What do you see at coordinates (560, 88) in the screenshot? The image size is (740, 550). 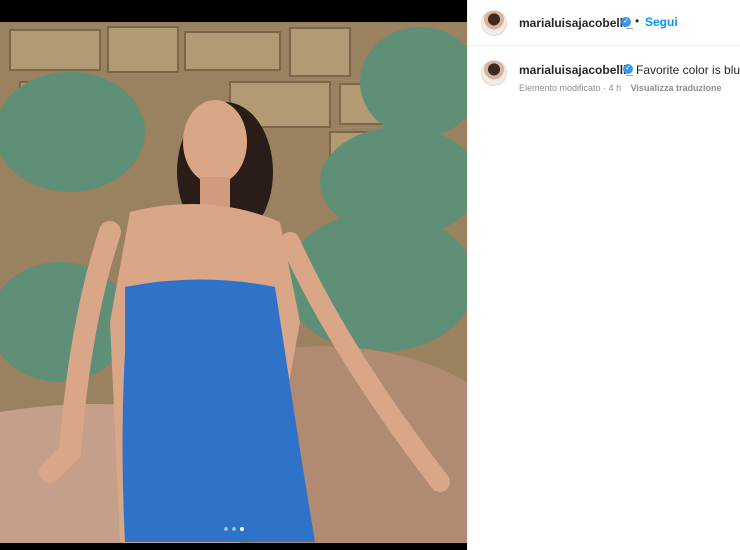 I see `edited-label: Elemento modificato` at bounding box center [560, 88].